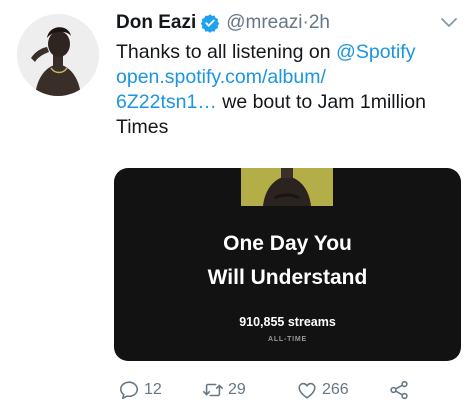 Image resolution: width=470 pixels, height=414 pixels. I want to click on share-icon, so click(399, 390).